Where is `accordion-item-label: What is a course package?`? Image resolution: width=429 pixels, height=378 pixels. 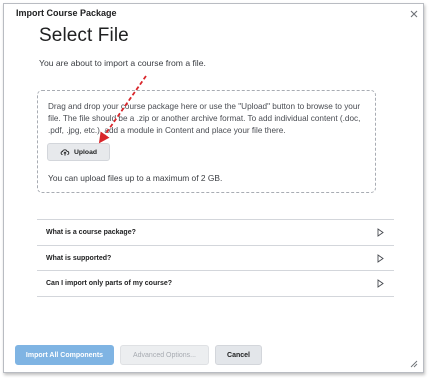 accordion-item-label: What is a course package? is located at coordinates (91, 232).